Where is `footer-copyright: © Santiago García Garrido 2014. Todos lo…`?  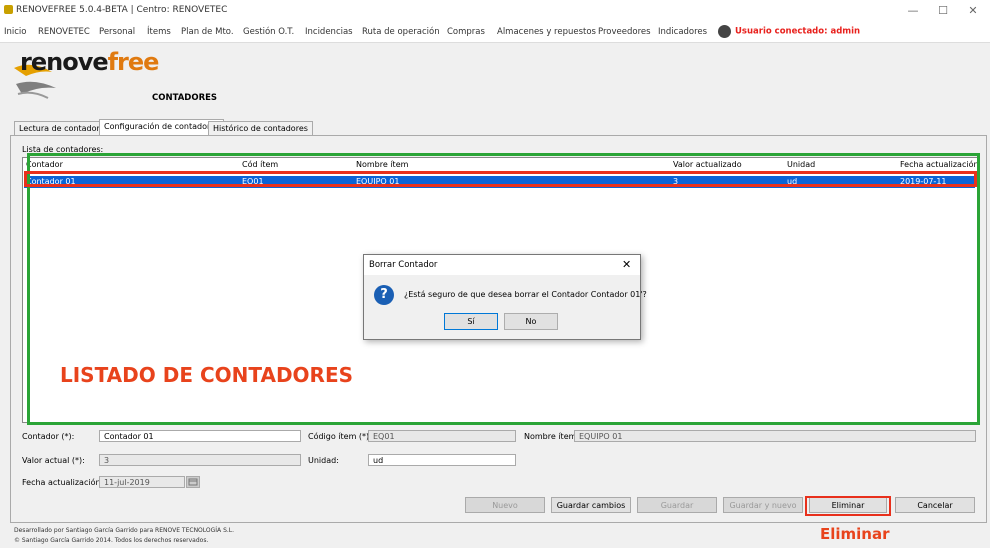
footer-copyright: © Santiago García Garrido 2014. Todos lo… is located at coordinates (111, 540).